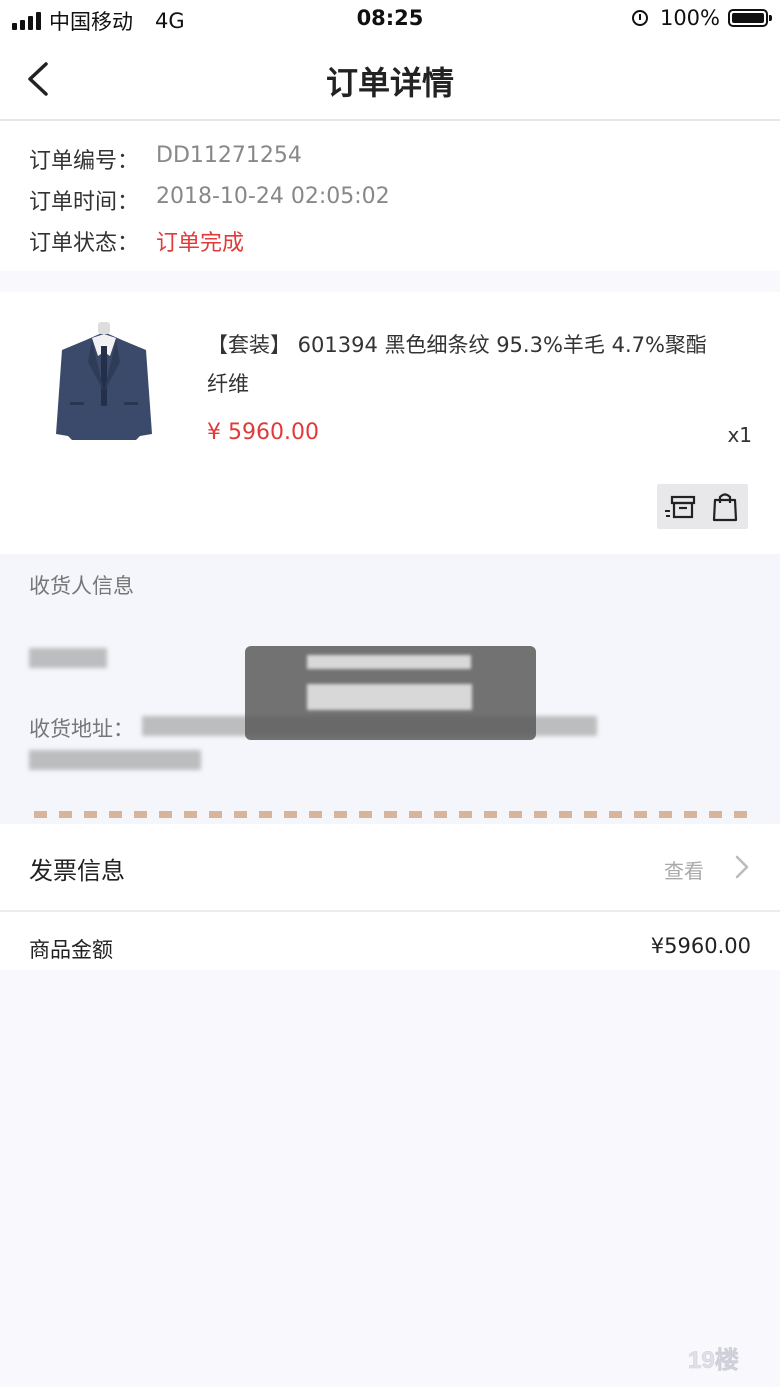  Describe the element at coordinates (77, 871) in the screenshot. I see `invoice-title: 发票信息` at that location.